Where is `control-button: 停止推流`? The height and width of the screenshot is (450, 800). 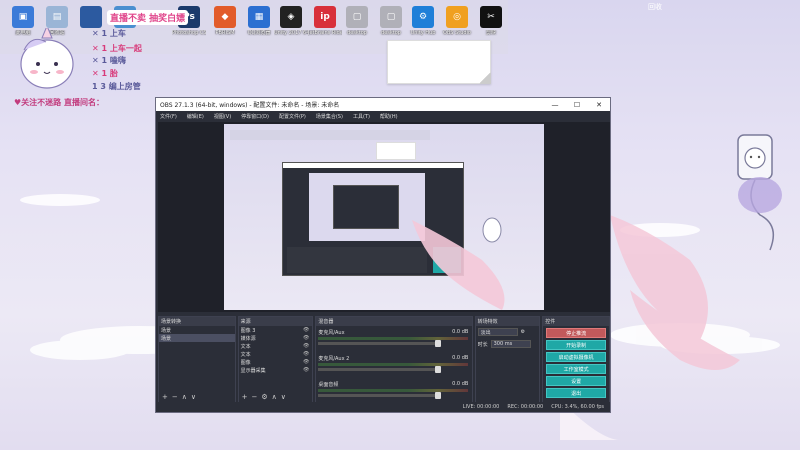
control-button: 停止推流 is located at coordinates (576, 333).